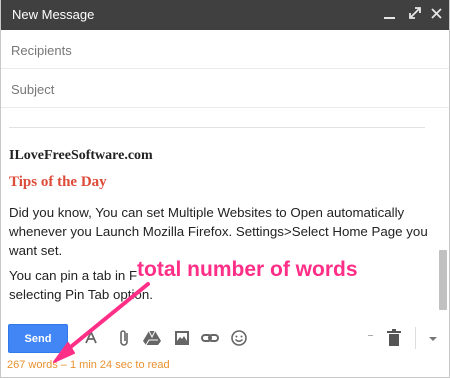 The height and width of the screenshot is (379, 450). I want to click on annotation-label: total number of words, so click(247, 269).